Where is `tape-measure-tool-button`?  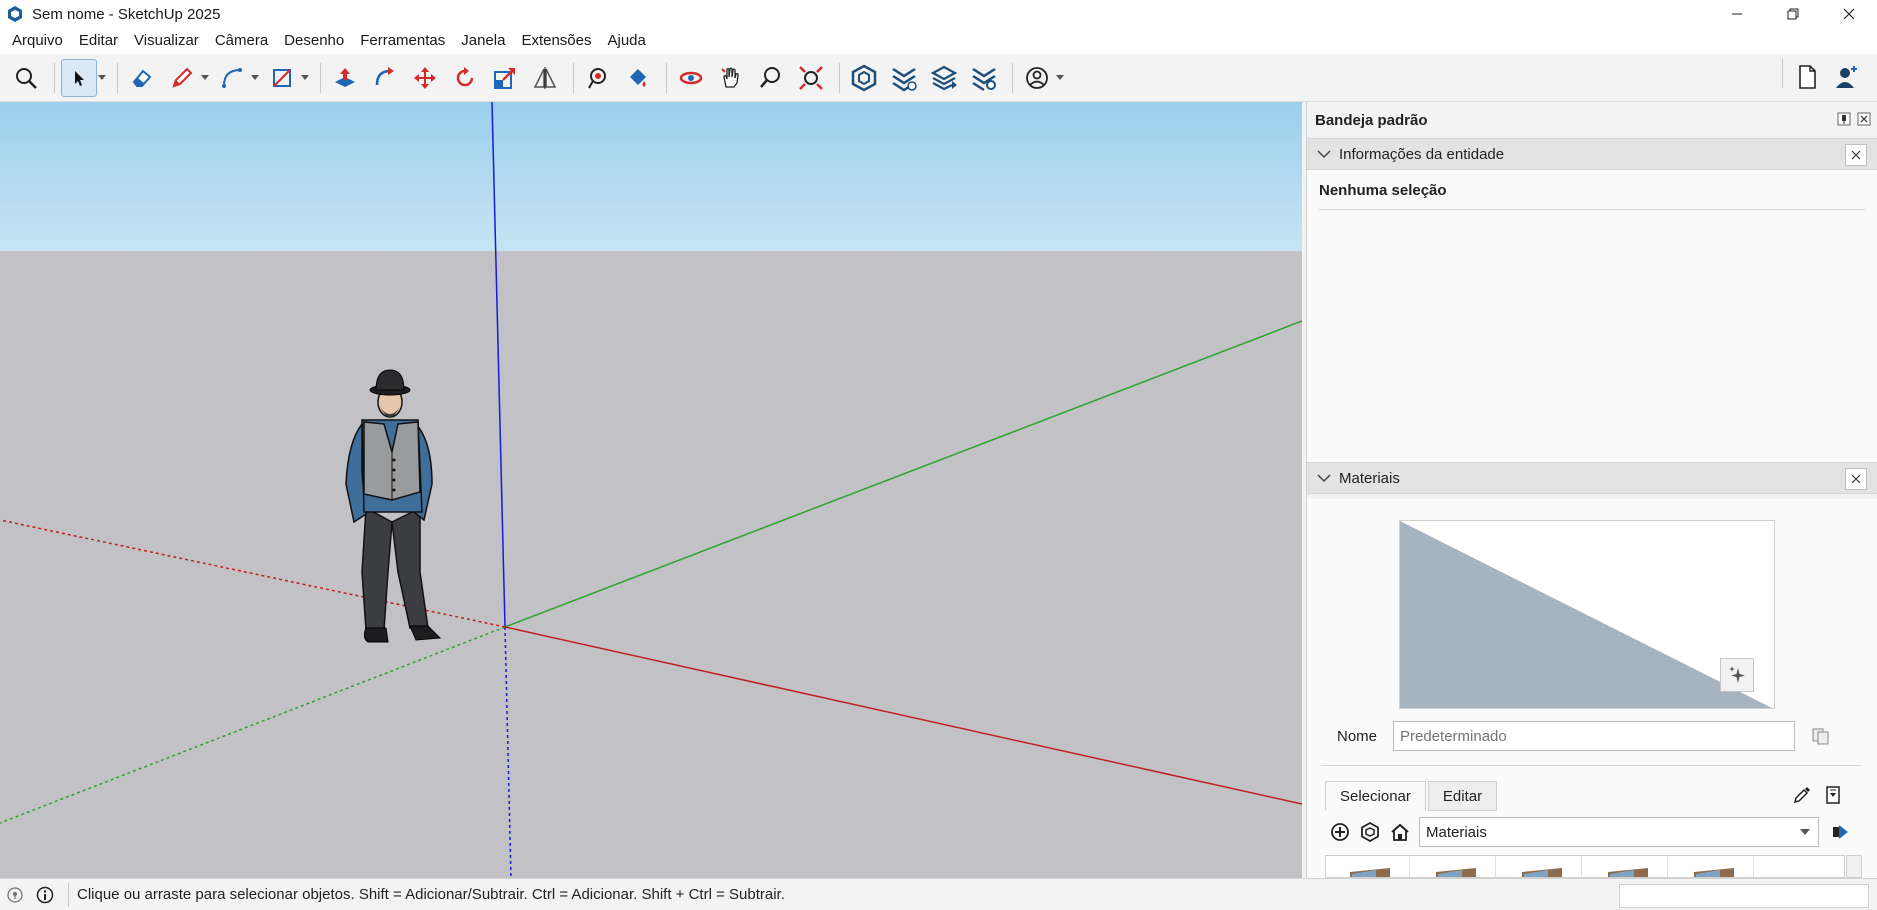
tape-measure-tool-button is located at coordinates (598, 78).